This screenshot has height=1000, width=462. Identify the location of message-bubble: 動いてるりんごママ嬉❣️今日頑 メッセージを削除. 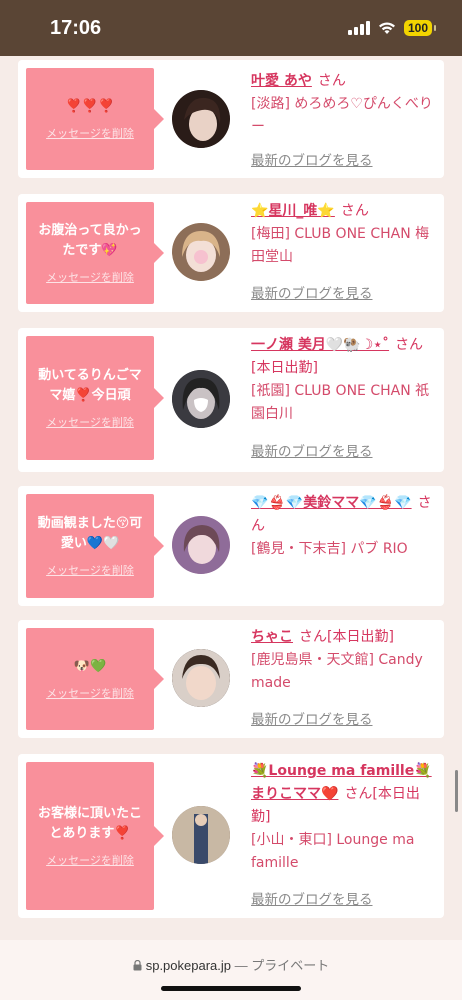
(95, 398).